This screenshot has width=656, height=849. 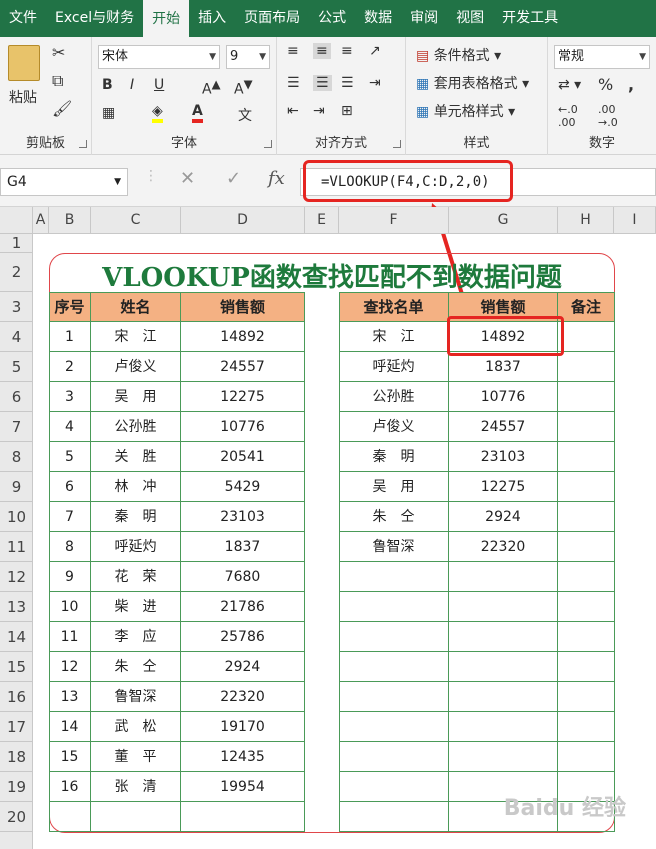 What do you see at coordinates (62, 108) in the screenshot?
I see `format-painter-icon: 🖌` at bounding box center [62, 108].